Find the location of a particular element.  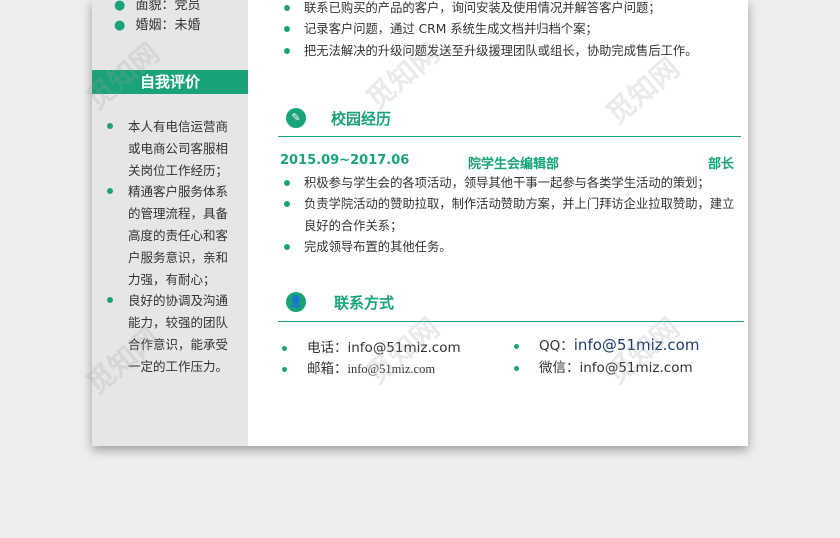

edit-icon: ✎ is located at coordinates (296, 118).